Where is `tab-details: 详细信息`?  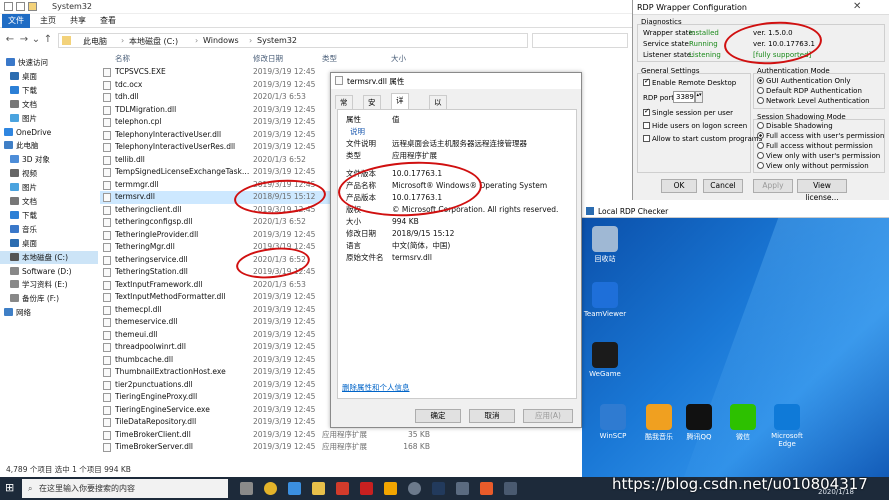 tab-details: 详细信息 is located at coordinates (400, 120).